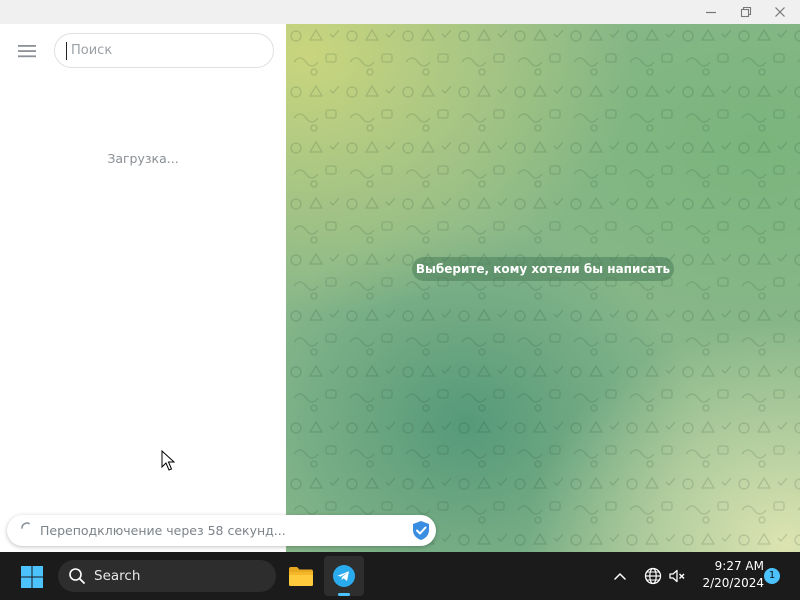  Describe the element at coordinates (400, 12) in the screenshot. I see `window-title-bar` at that location.